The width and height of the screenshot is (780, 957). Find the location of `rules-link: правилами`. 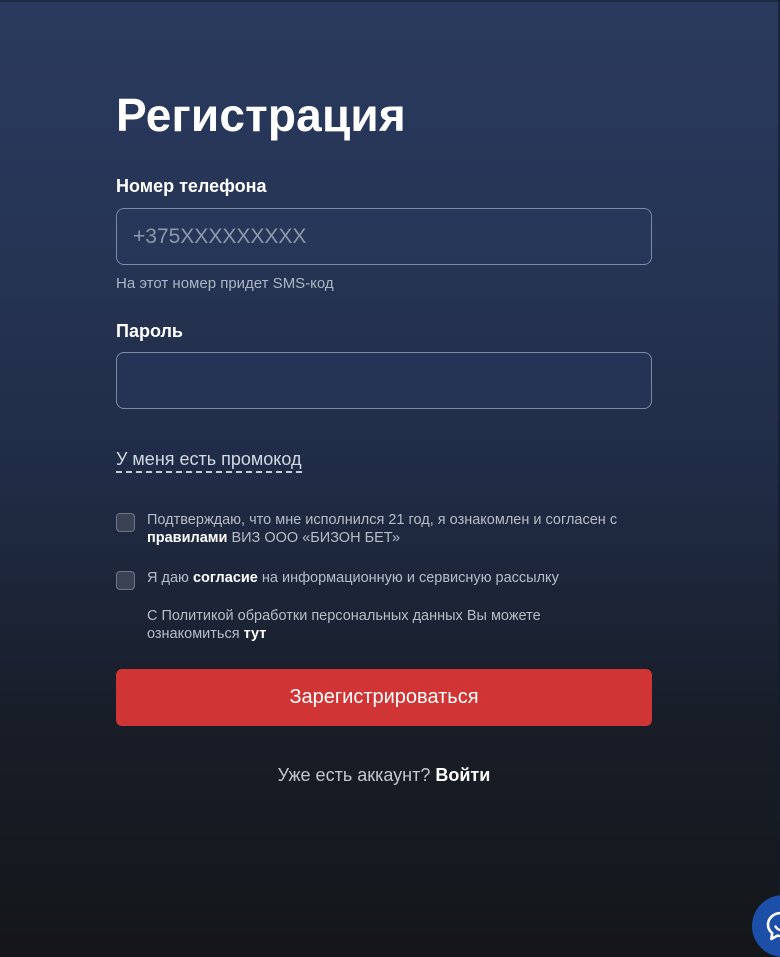

rules-link: правилами is located at coordinates (187, 538).